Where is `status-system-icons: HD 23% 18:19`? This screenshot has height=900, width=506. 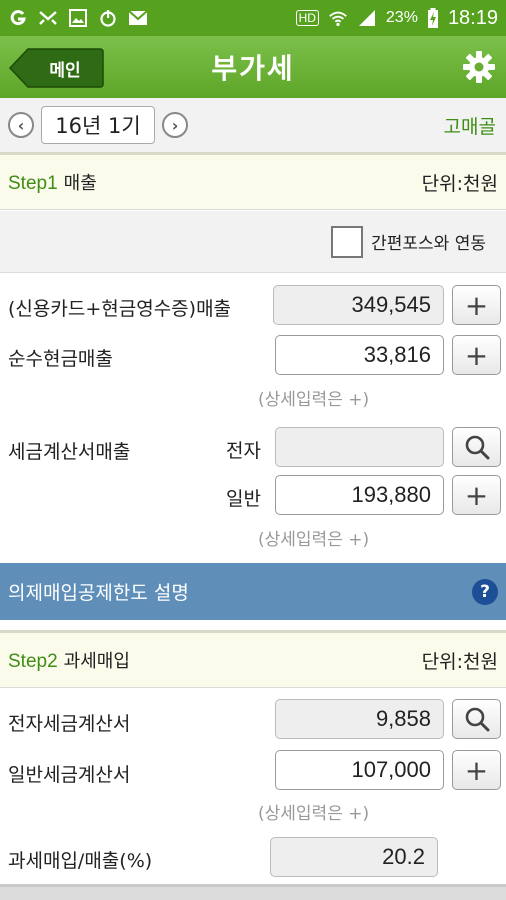
status-system-icons: HD 23% 18:19 is located at coordinates (396, 18).